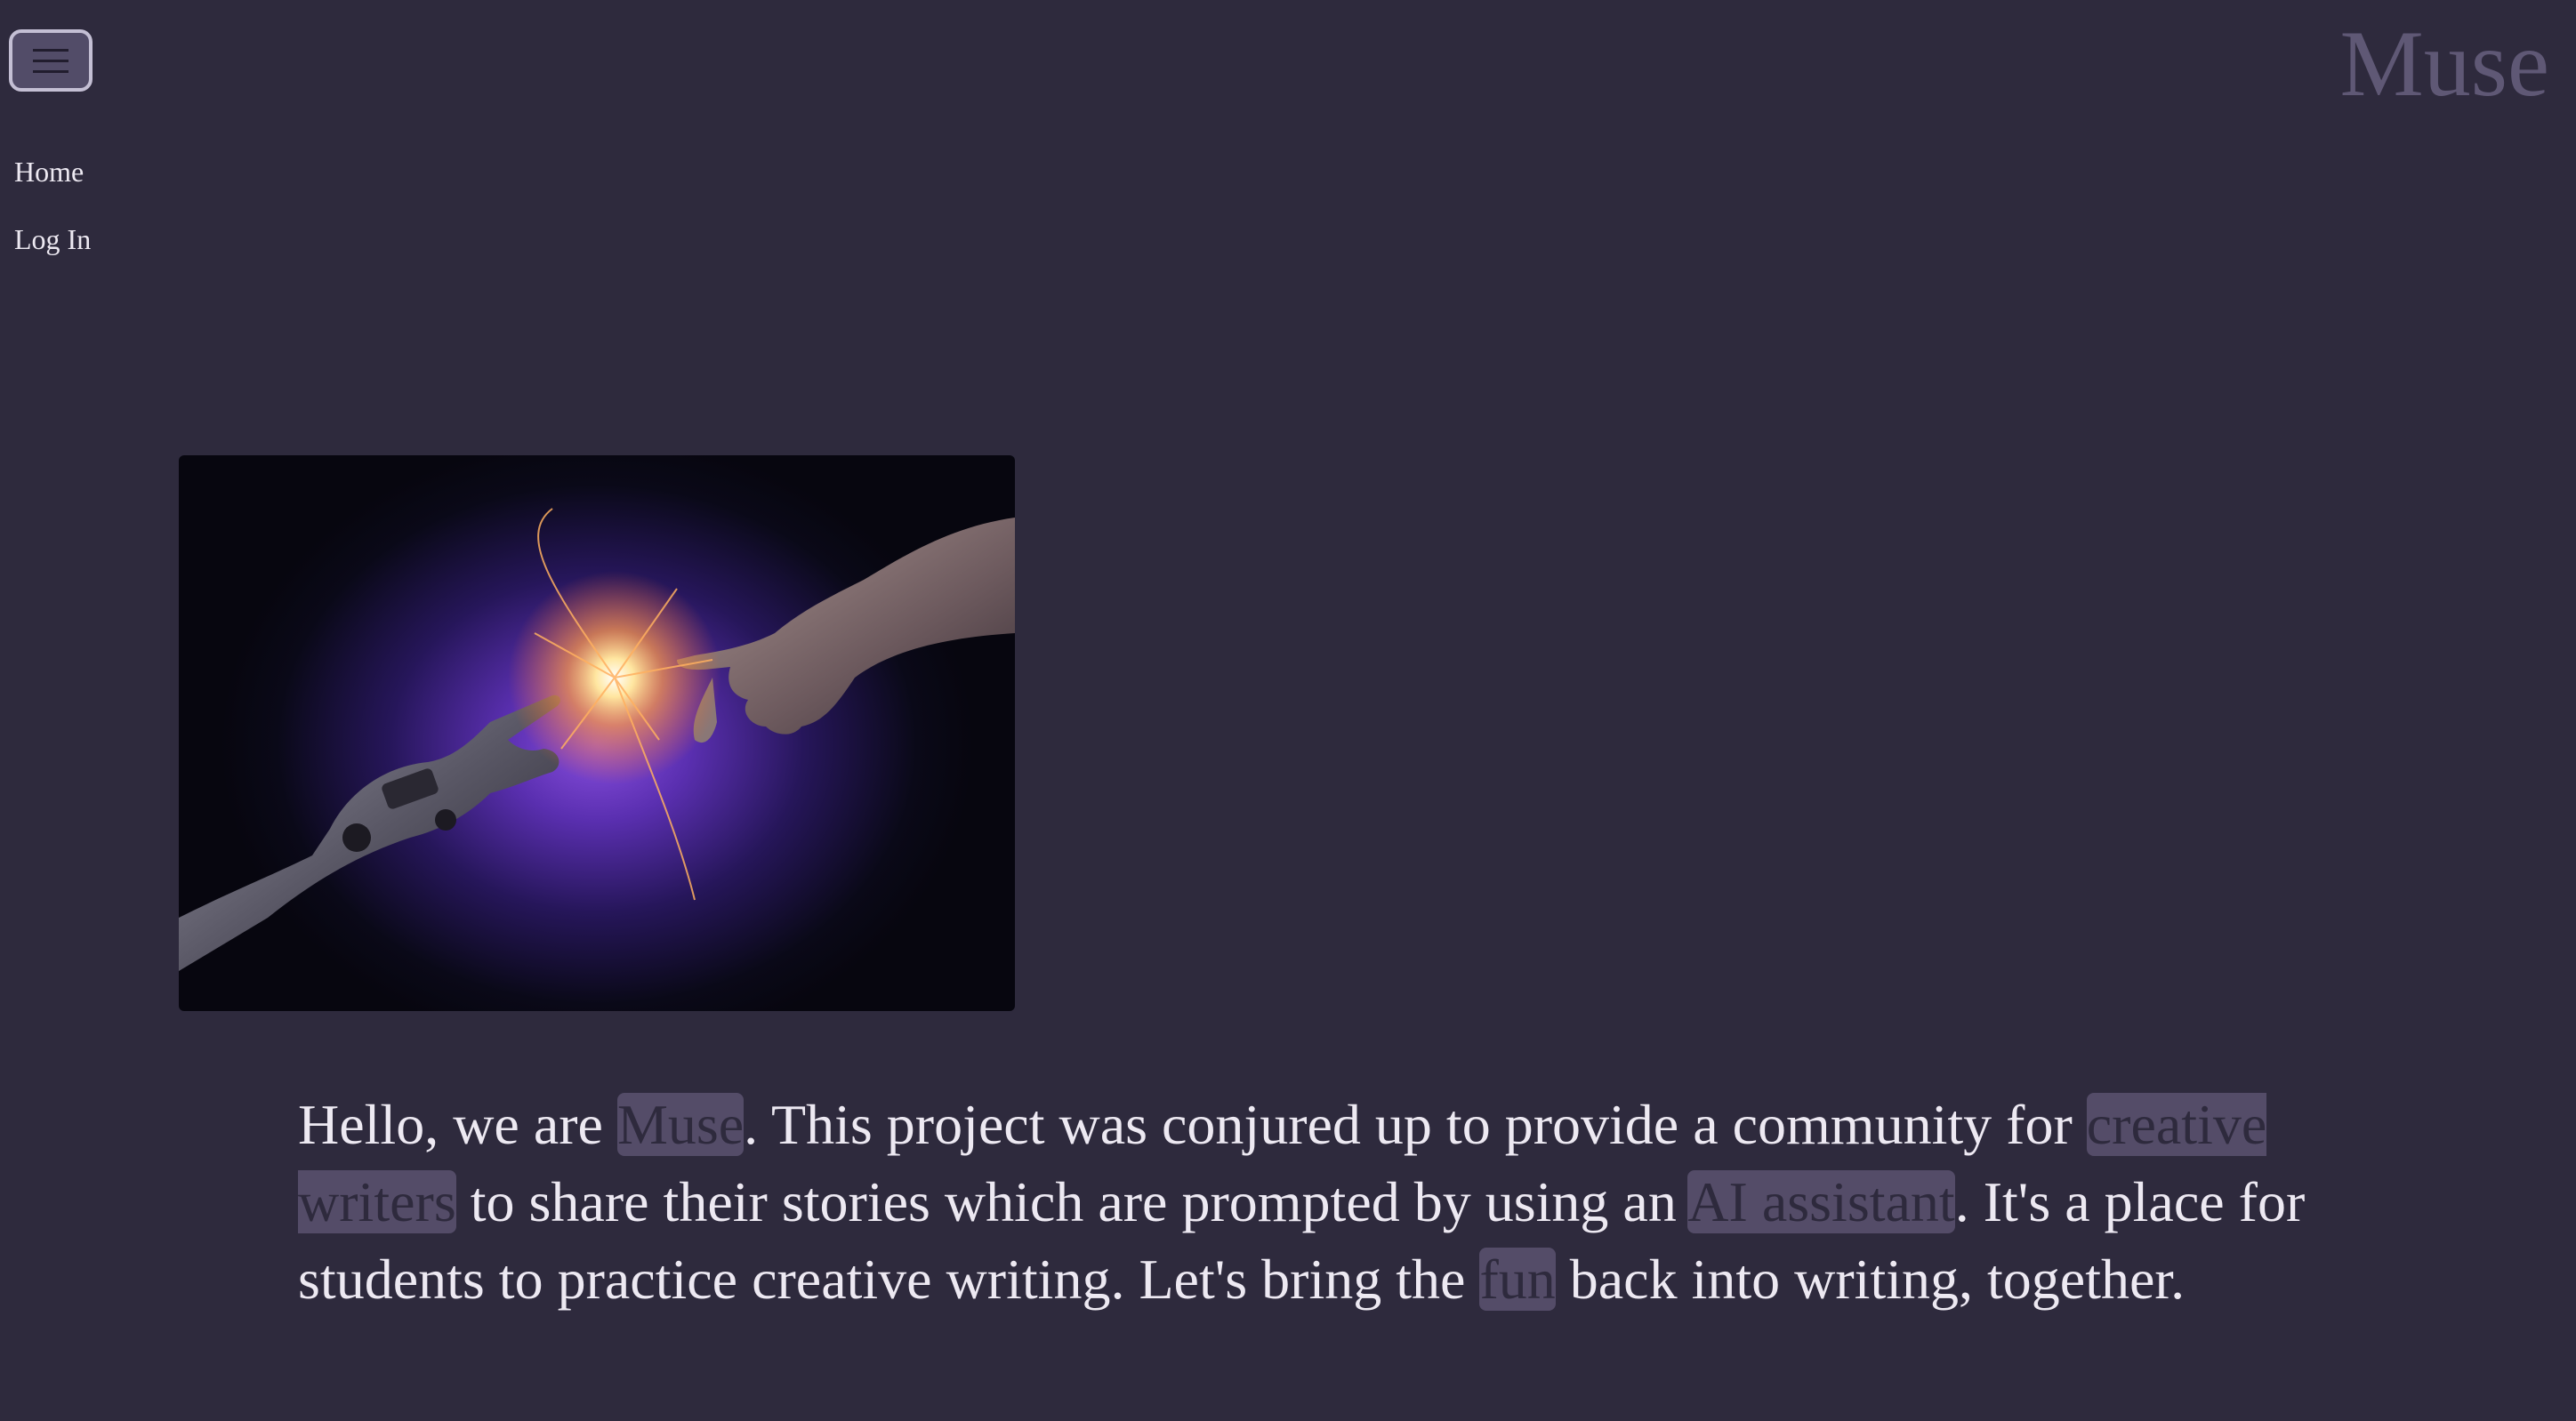 The image size is (2576, 1421). What do you see at coordinates (1517, 1280) in the screenshot?
I see `highlight-fun: fun` at bounding box center [1517, 1280].